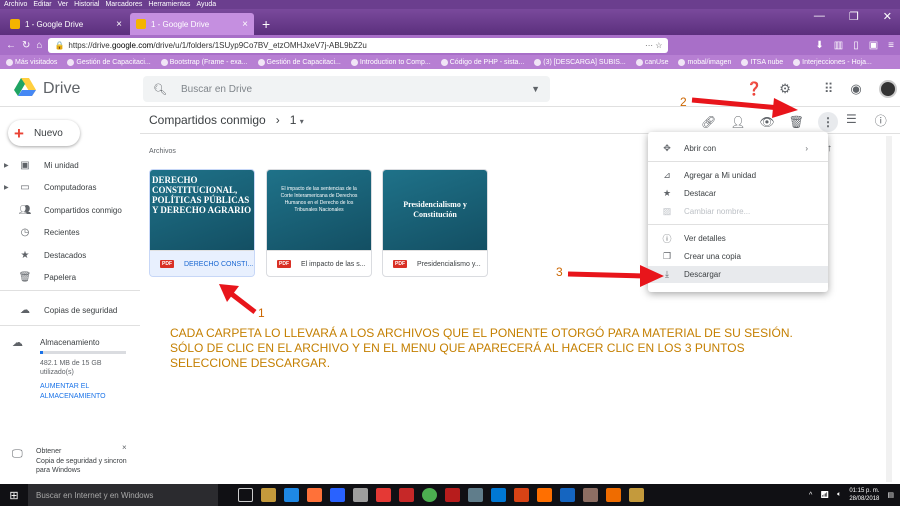 The image size is (900, 506). What do you see at coordinates (891, 45) in the screenshot?
I see `menu-hamburger-icon: ≡` at bounding box center [891, 45].